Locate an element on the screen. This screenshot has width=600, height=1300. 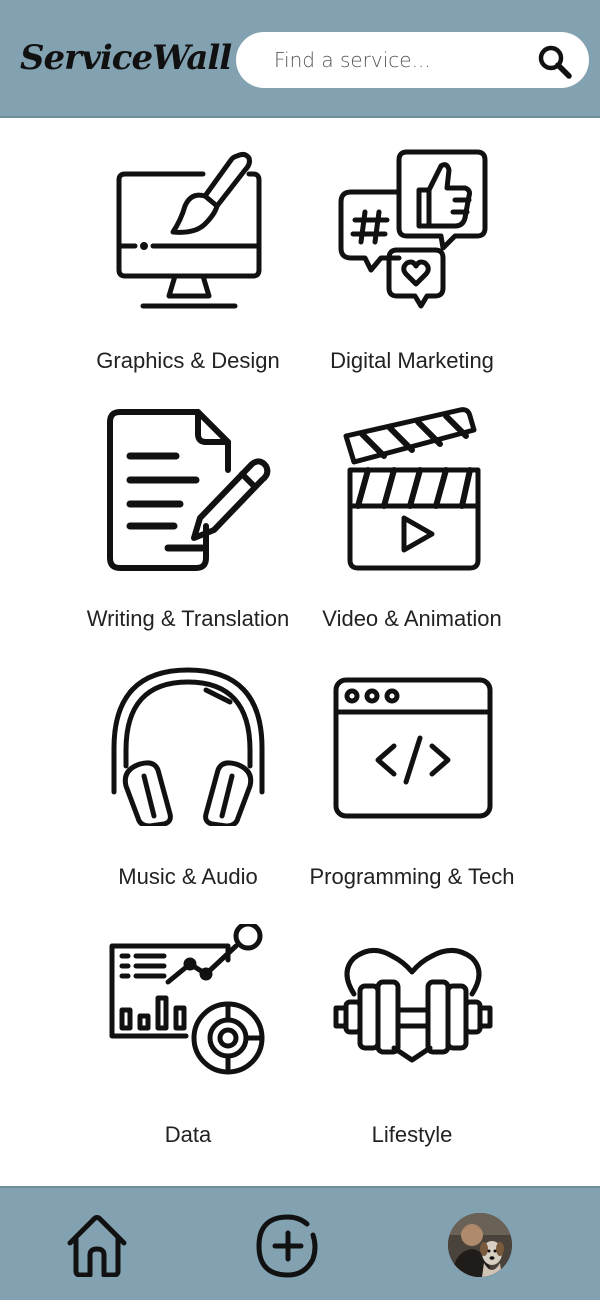
social-bubbles-icon is located at coordinates (413, 229).